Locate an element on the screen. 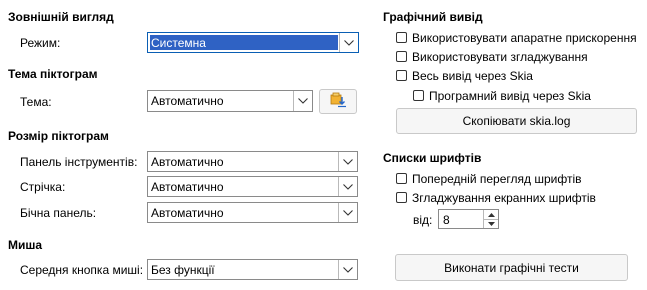  sidebar-size-select: Автоматично is located at coordinates (252, 212).